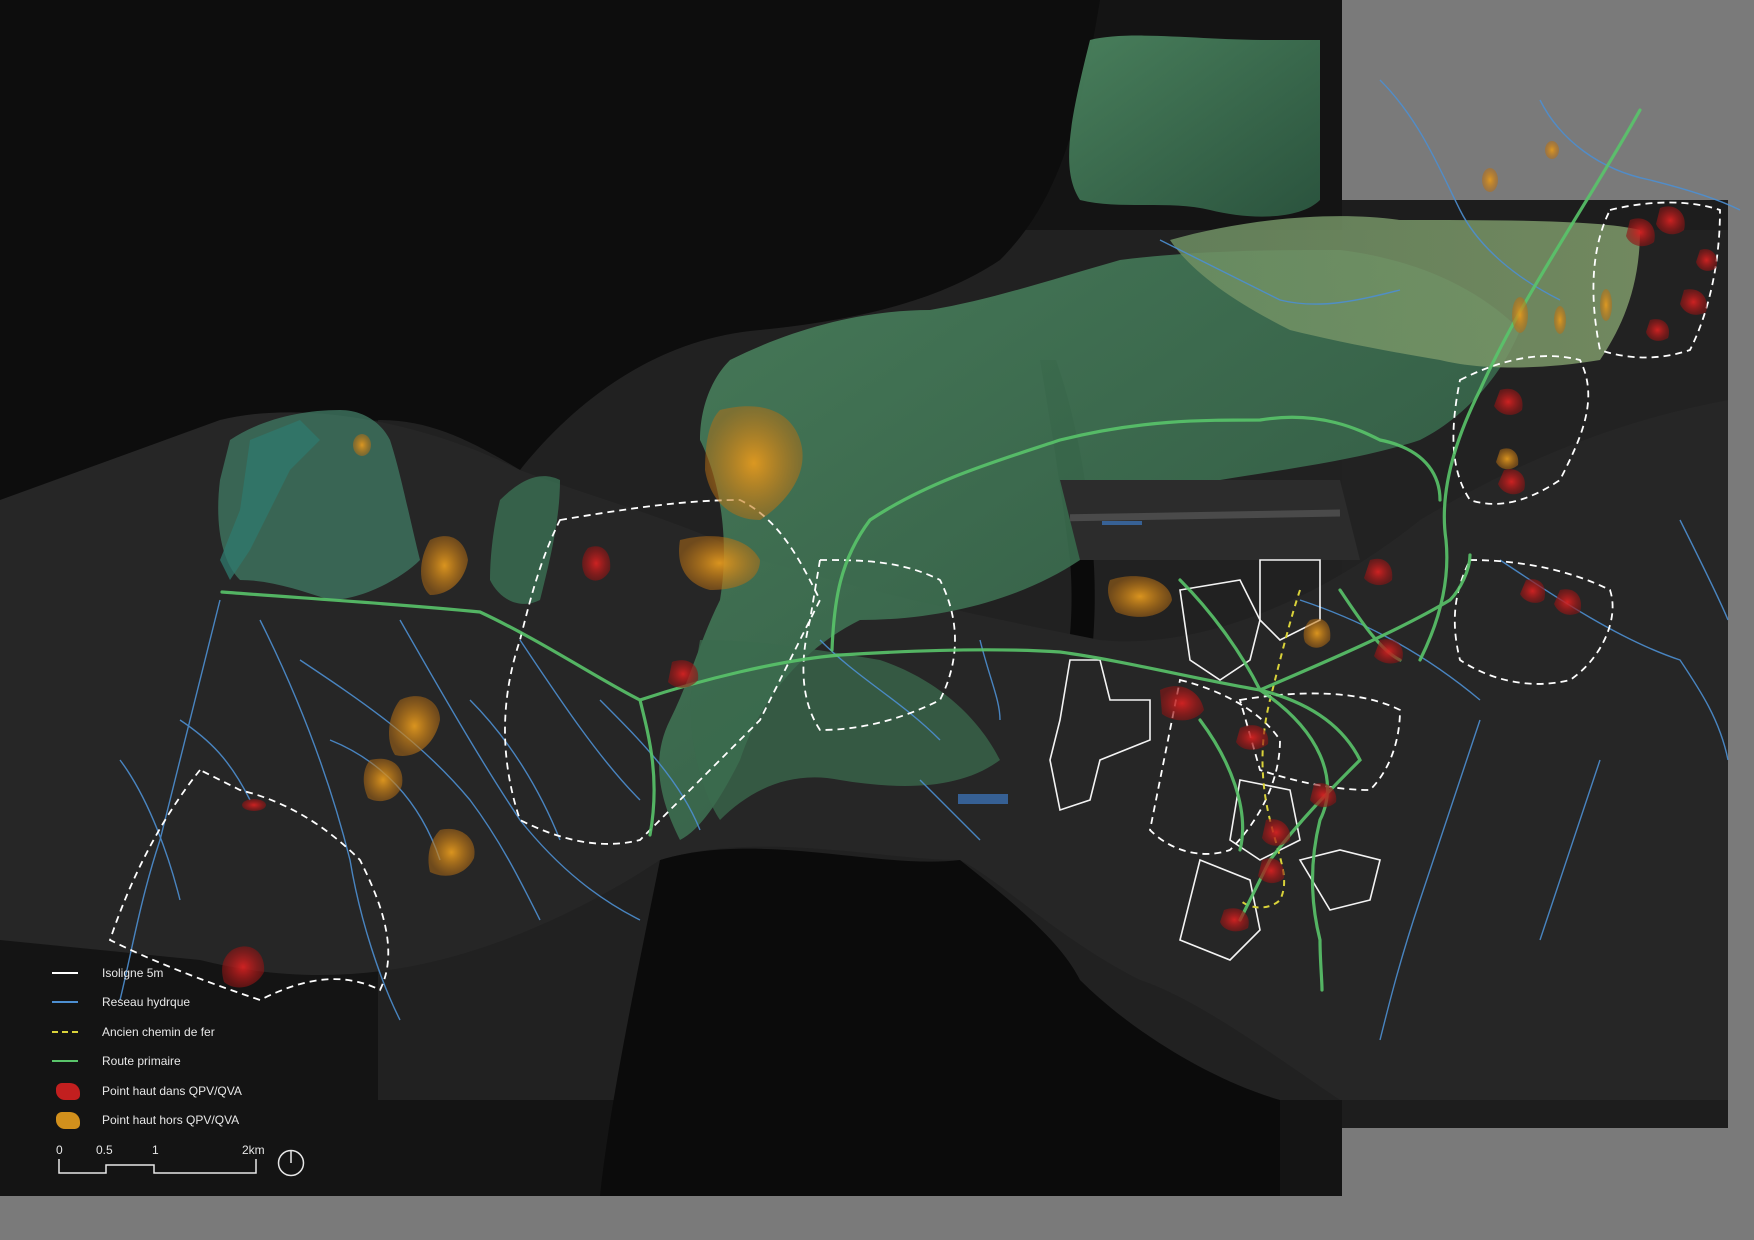 The width and height of the screenshot is (1754, 1240). Describe the element at coordinates (182, 973) in the screenshot. I see `legend-item-isoline: Isoligne 5m` at that location.